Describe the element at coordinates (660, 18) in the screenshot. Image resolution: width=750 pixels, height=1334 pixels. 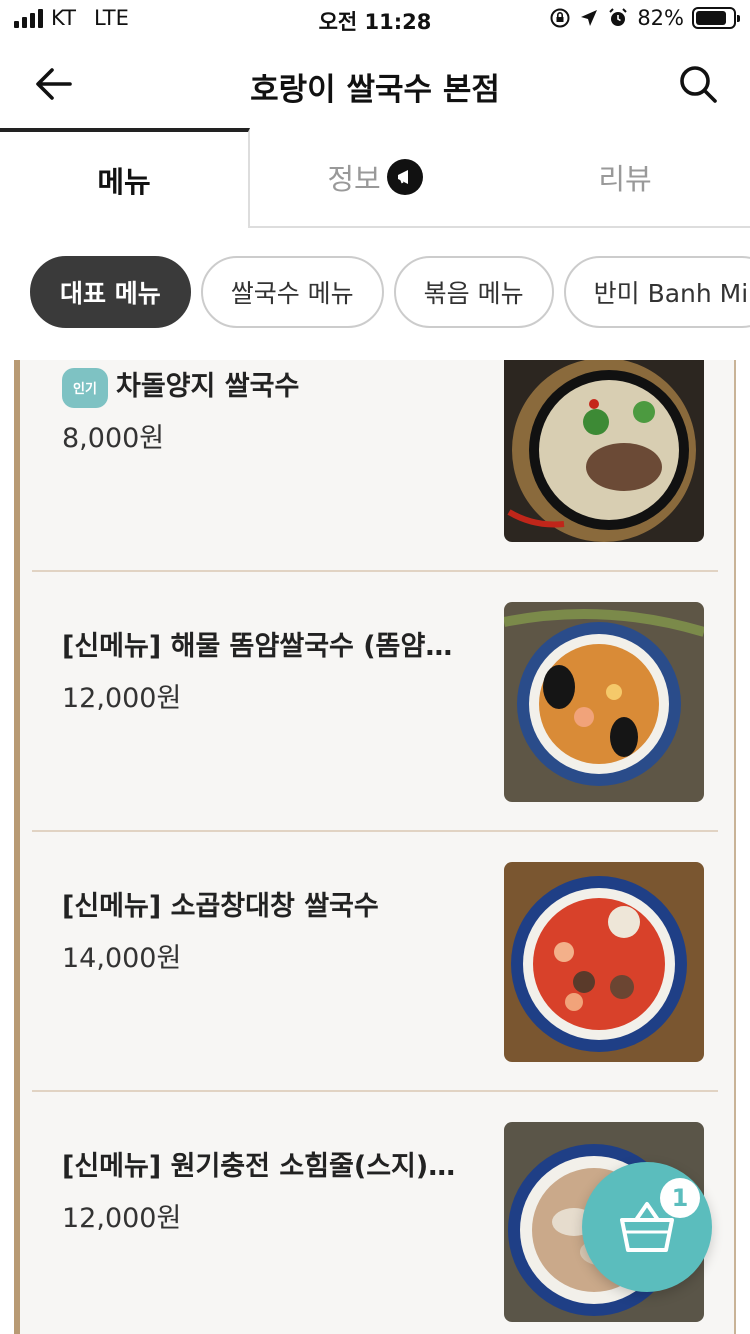
I see `battery-percent: 82%` at that location.